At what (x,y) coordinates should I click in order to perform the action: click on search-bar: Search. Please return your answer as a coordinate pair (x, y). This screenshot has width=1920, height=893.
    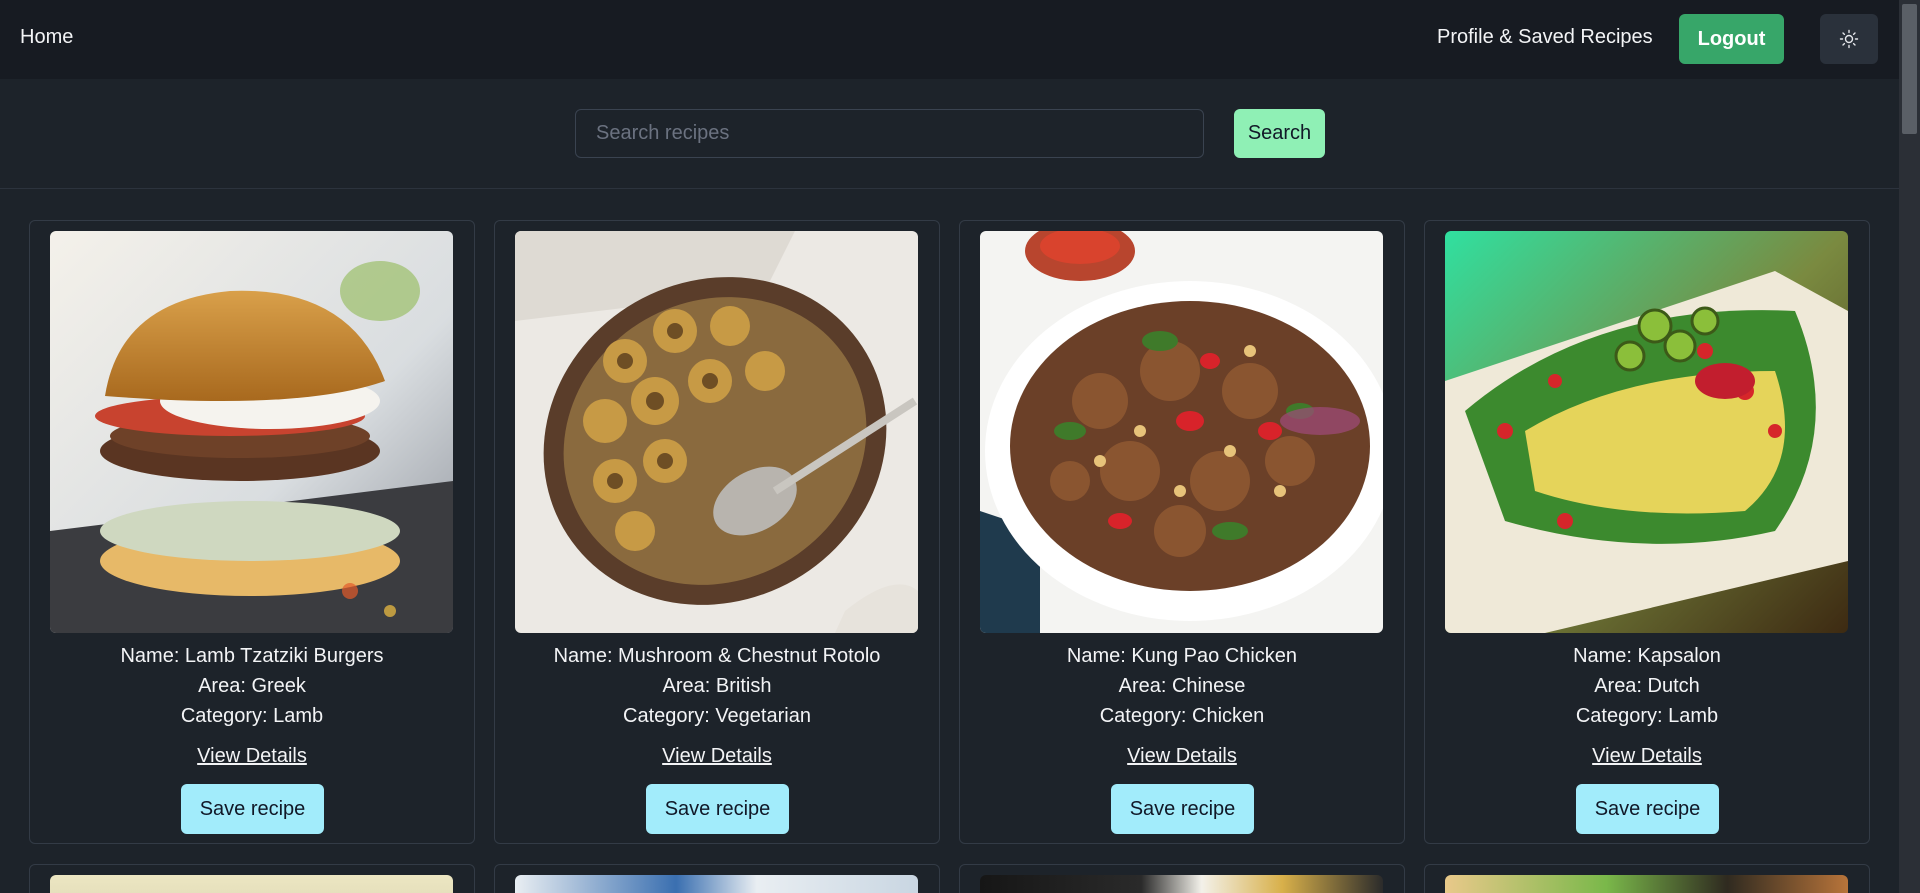
    Looking at the image, I should click on (949, 134).